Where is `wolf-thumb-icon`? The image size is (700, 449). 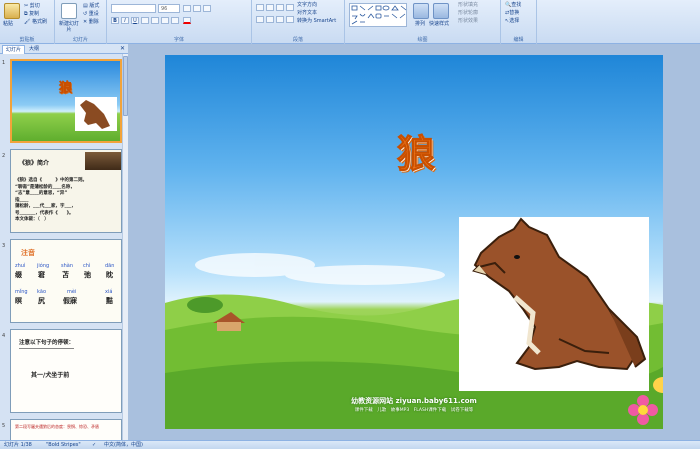 wolf-thumb-icon is located at coordinates (95, 114).